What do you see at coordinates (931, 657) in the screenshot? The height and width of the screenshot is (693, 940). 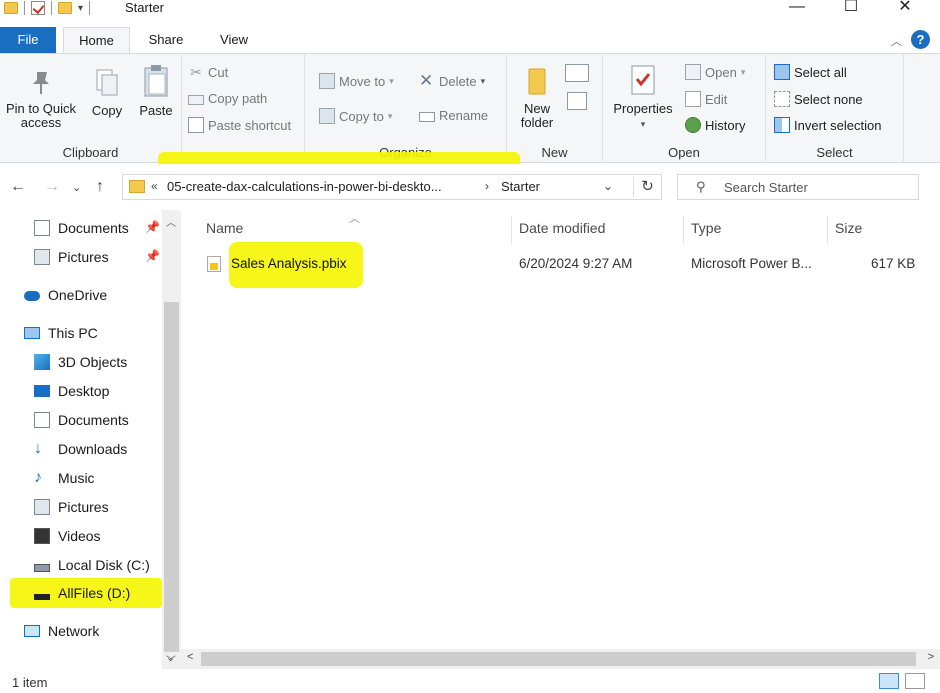 I see `scroll-right-icon: >` at bounding box center [931, 657].